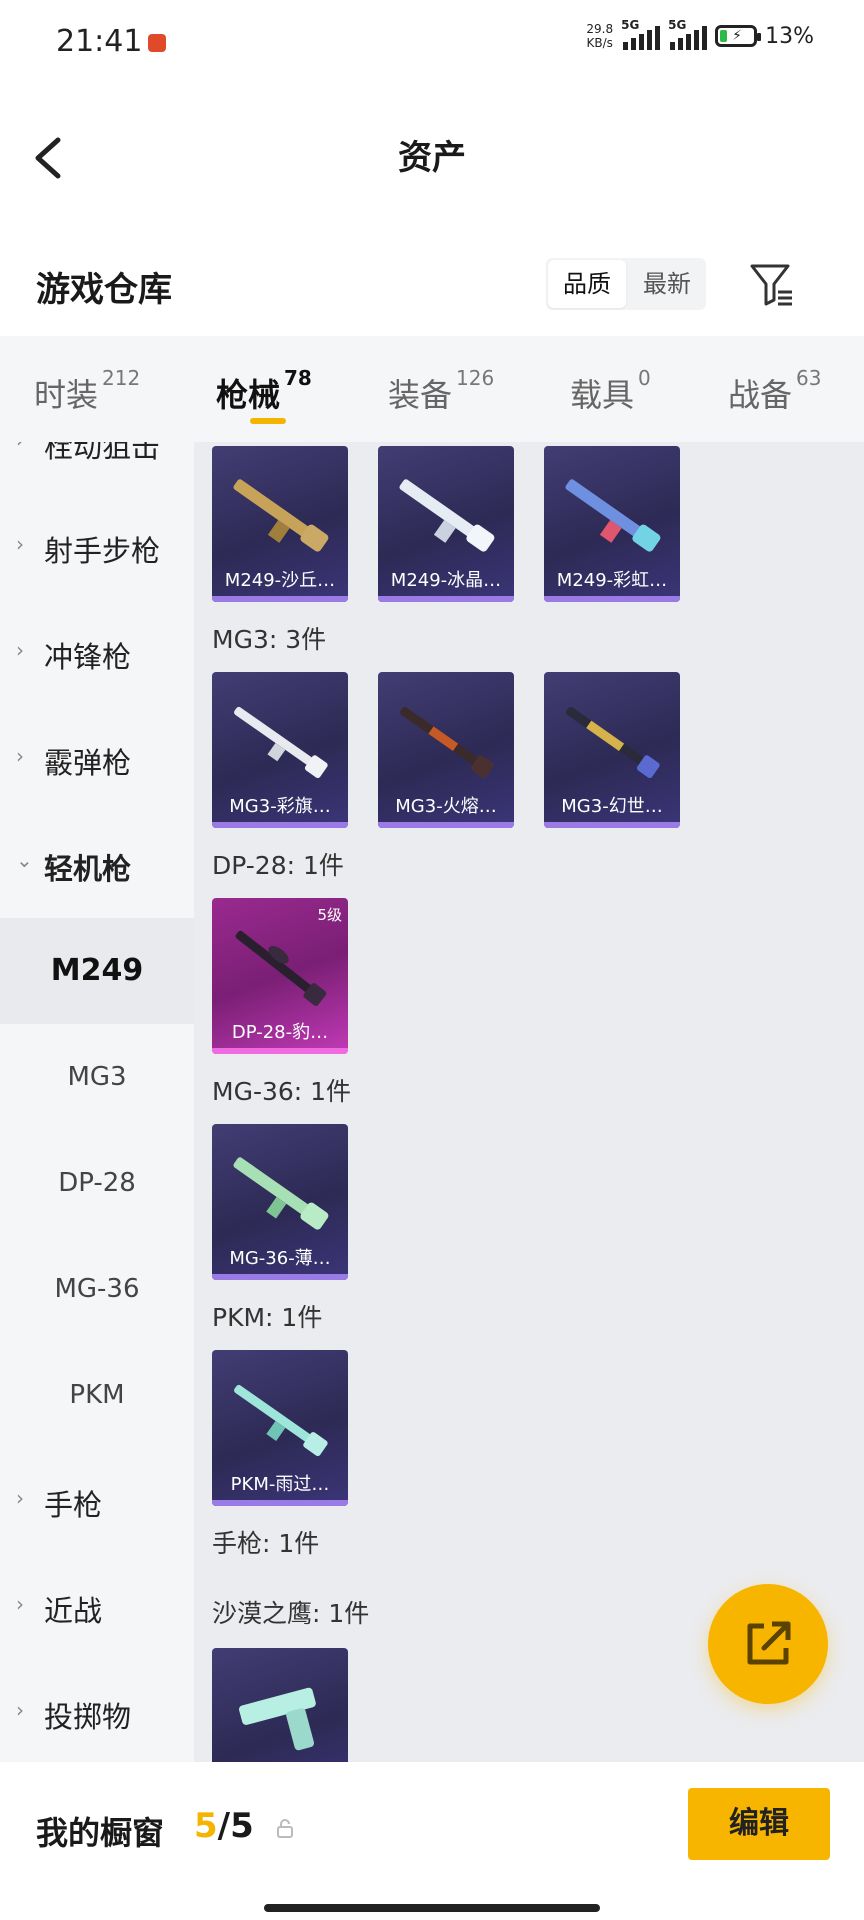  Describe the element at coordinates (278, 865) in the screenshot. I see `group-title: DP-28: 1件` at that location.